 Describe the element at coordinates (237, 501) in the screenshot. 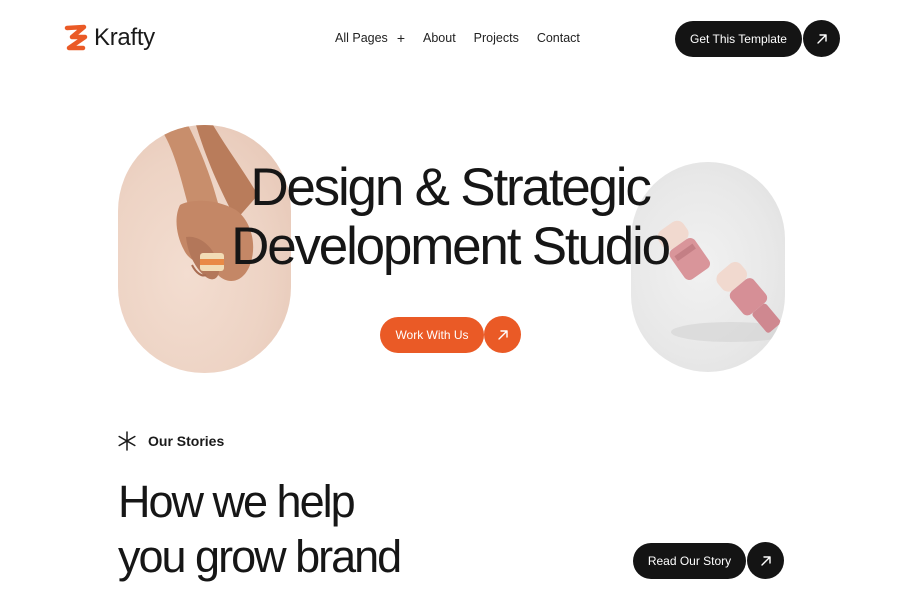

I see `stories-heading-line1: How we help` at that location.